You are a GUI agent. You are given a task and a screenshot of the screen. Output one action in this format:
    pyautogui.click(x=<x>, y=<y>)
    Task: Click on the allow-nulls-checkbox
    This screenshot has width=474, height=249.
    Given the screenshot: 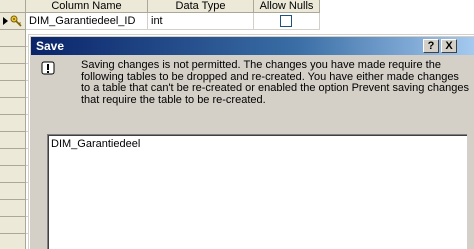 What is the action you would take?
    pyautogui.click(x=286, y=21)
    